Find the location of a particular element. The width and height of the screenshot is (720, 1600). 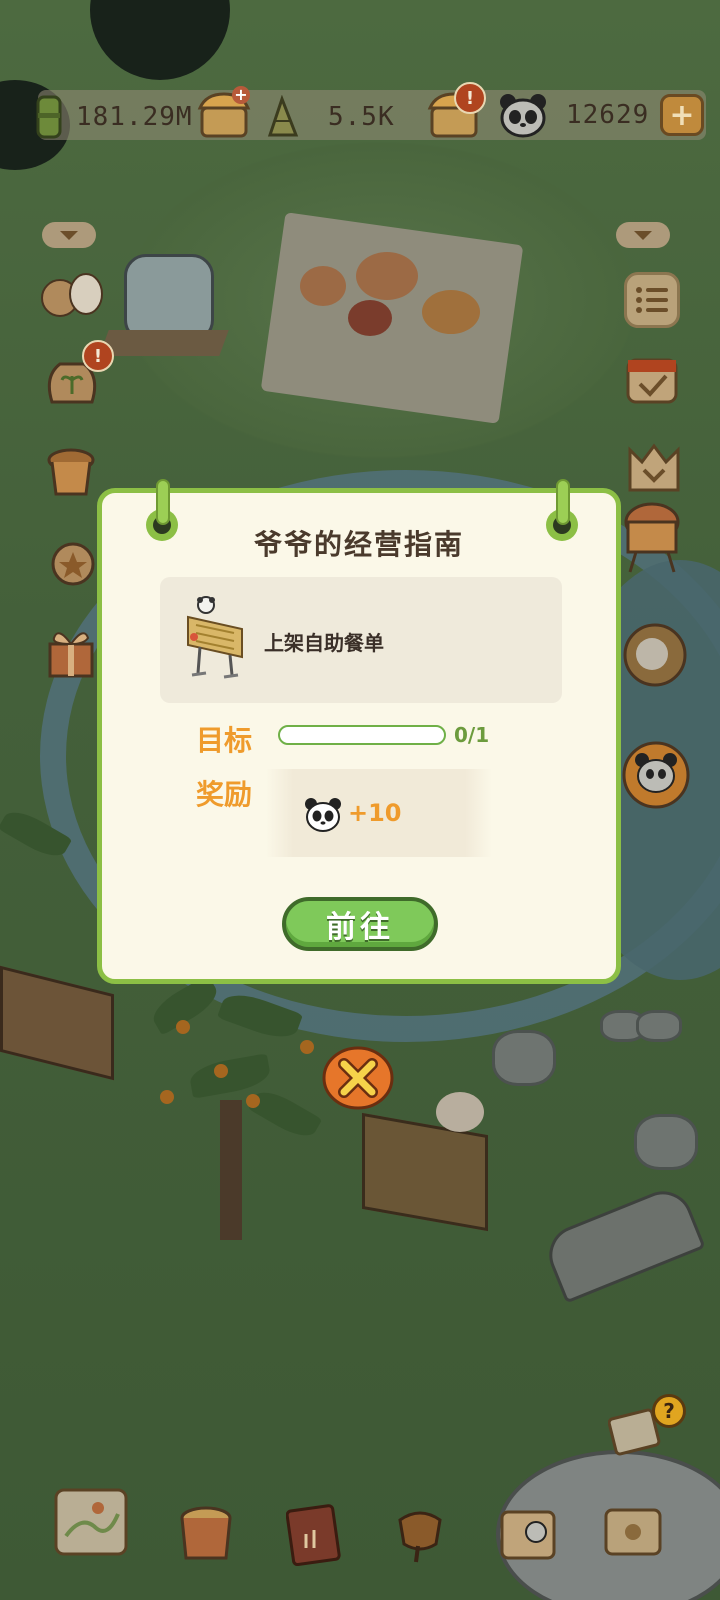

tv-bench is located at coordinates (164, 343).